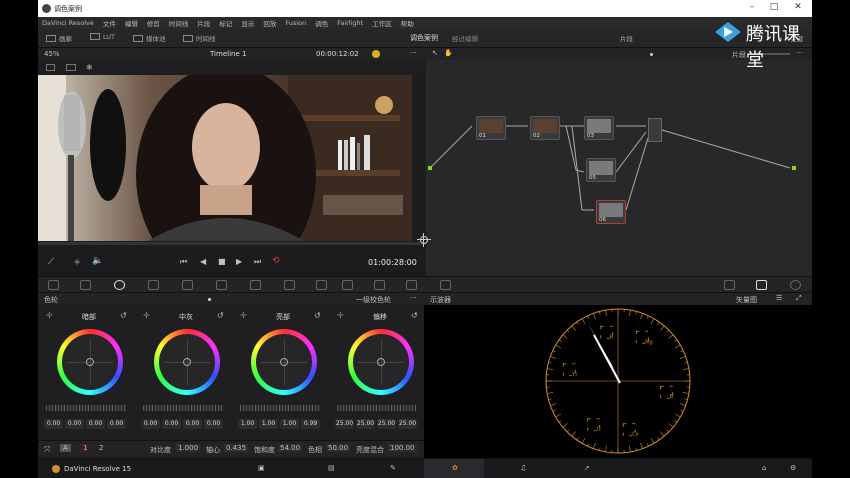  Describe the element at coordinates (232, 243) in the screenshot. I see `scrubber-bar` at that location.